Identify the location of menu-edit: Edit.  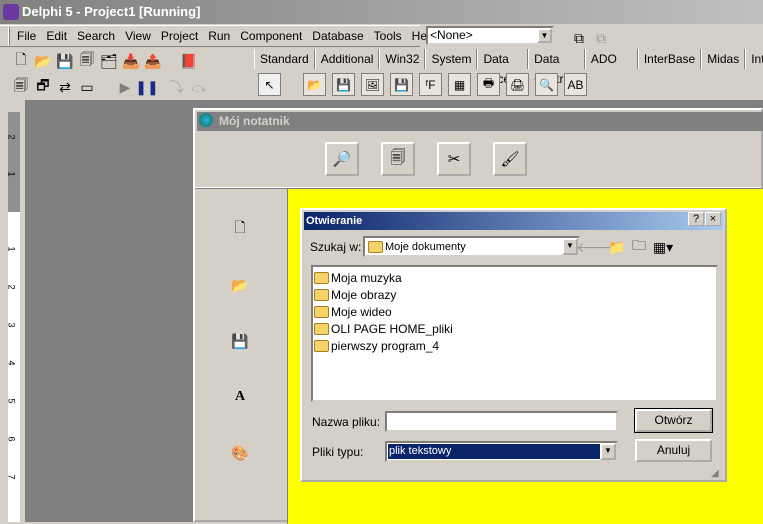
(56, 36).